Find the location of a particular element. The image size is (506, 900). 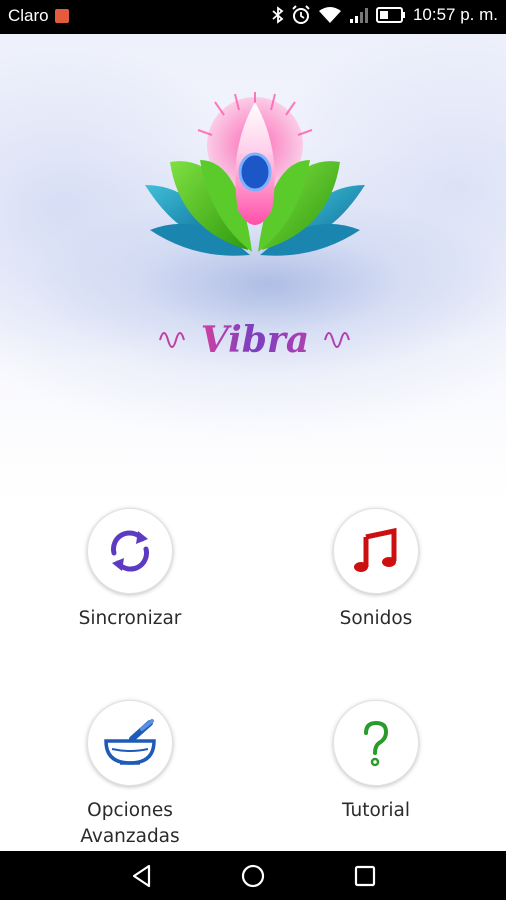

tutorial-button is located at coordinates (376, 743).